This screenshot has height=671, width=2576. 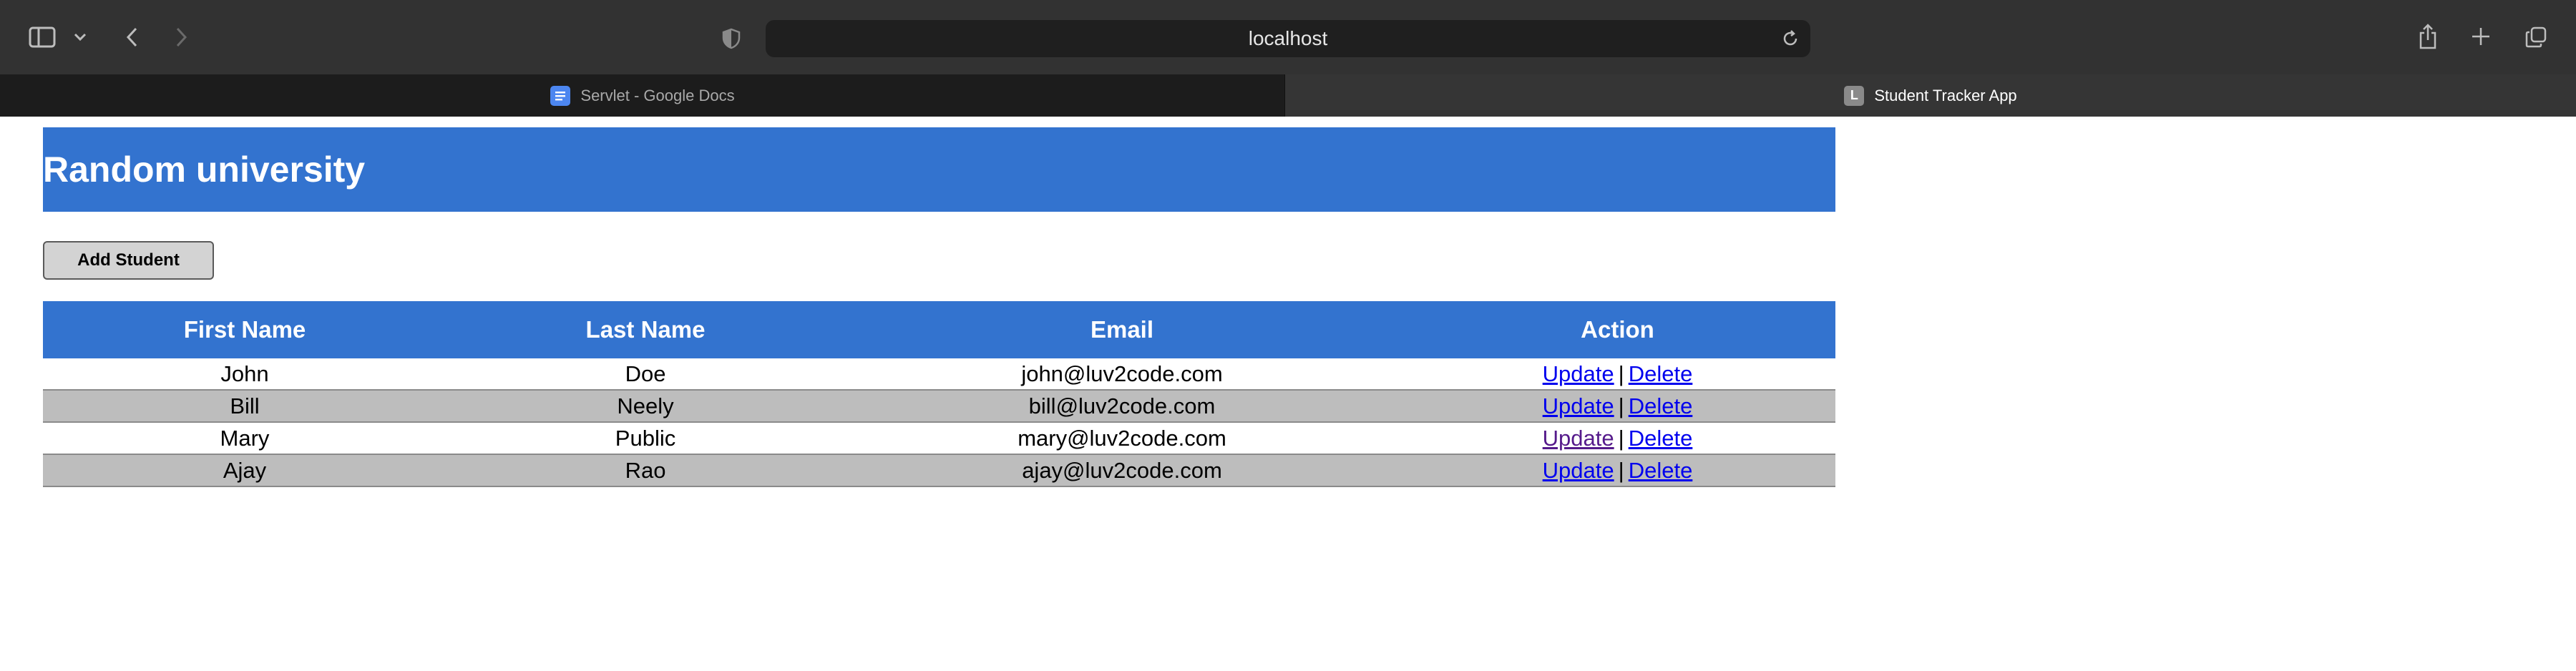 I want to click on add-student-button: Add Student, so click(x=128, y=260).